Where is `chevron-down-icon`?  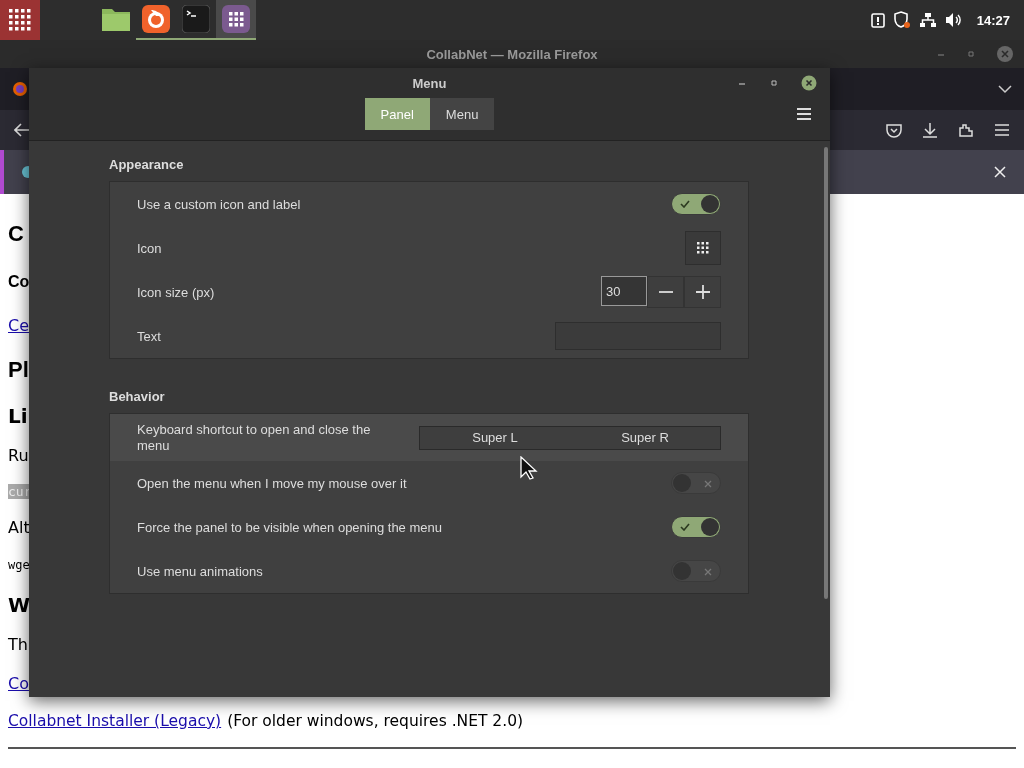 chevron-down-icon is located at coordinates (1005, 89).